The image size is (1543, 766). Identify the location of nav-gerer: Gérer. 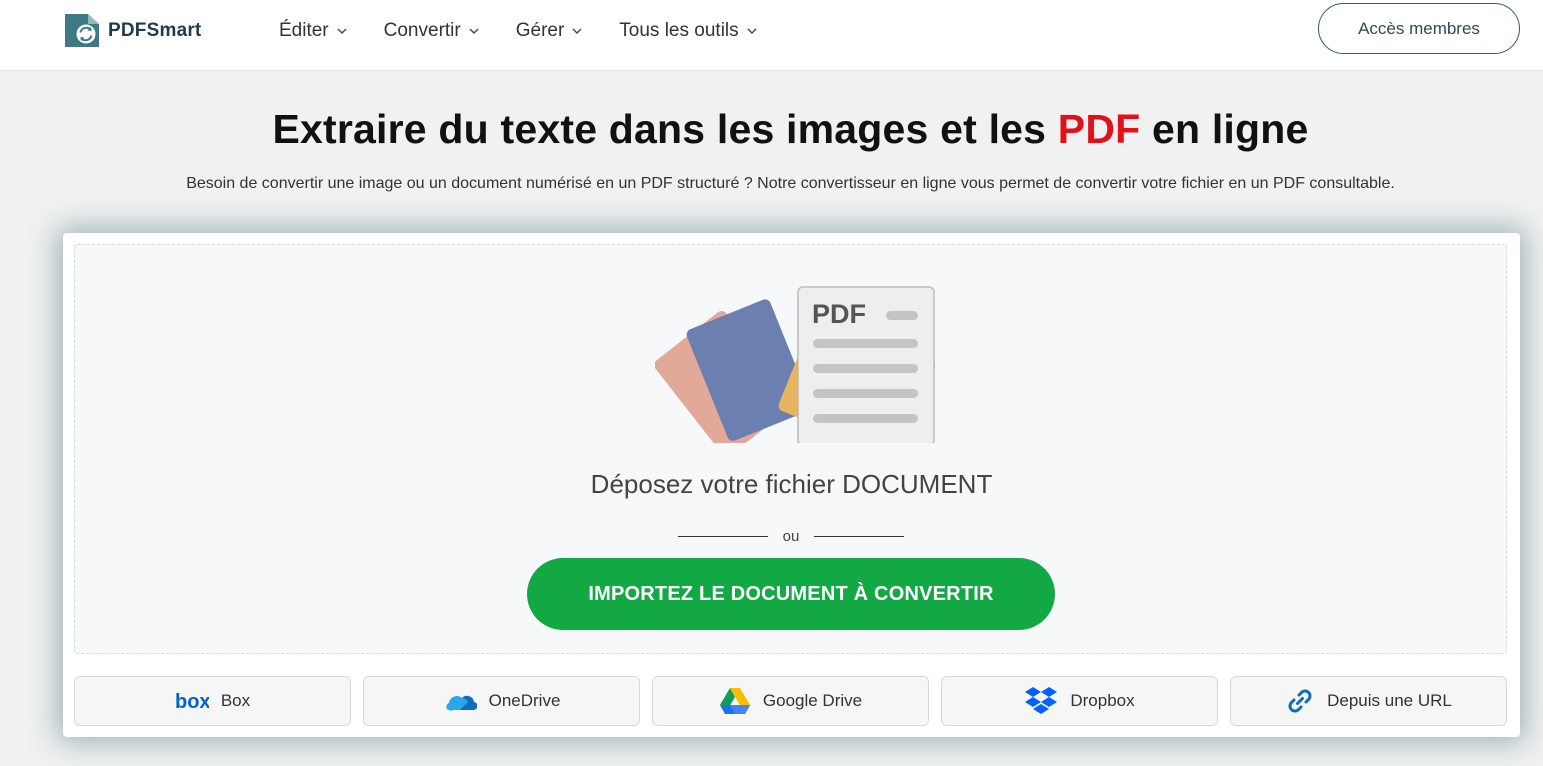
(550, 31).